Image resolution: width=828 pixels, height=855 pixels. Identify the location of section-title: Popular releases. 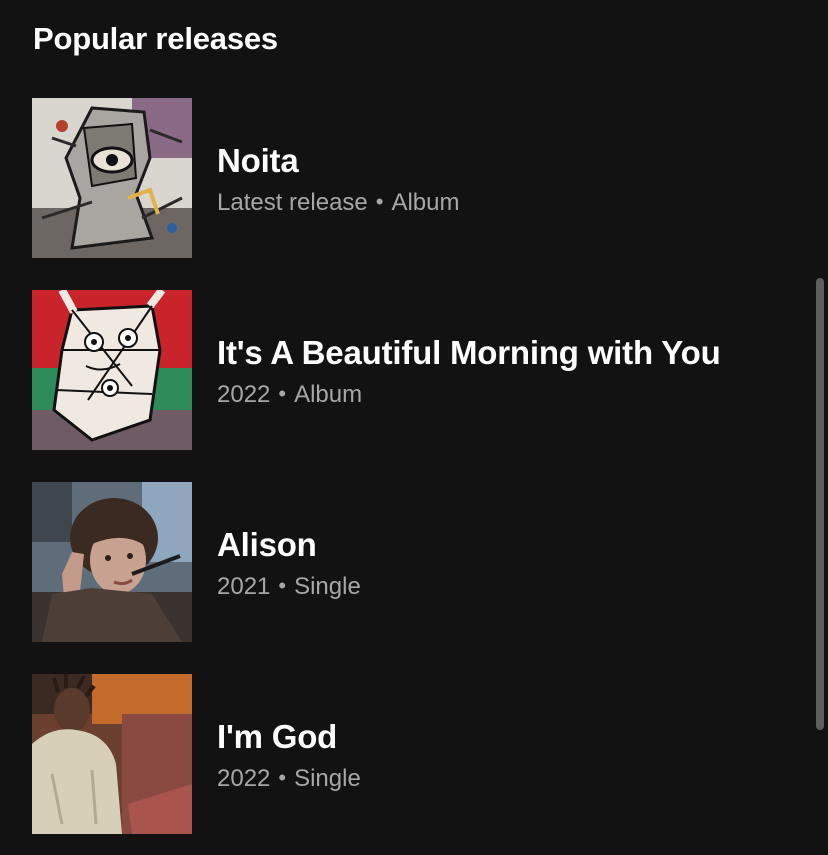
(155, 38).